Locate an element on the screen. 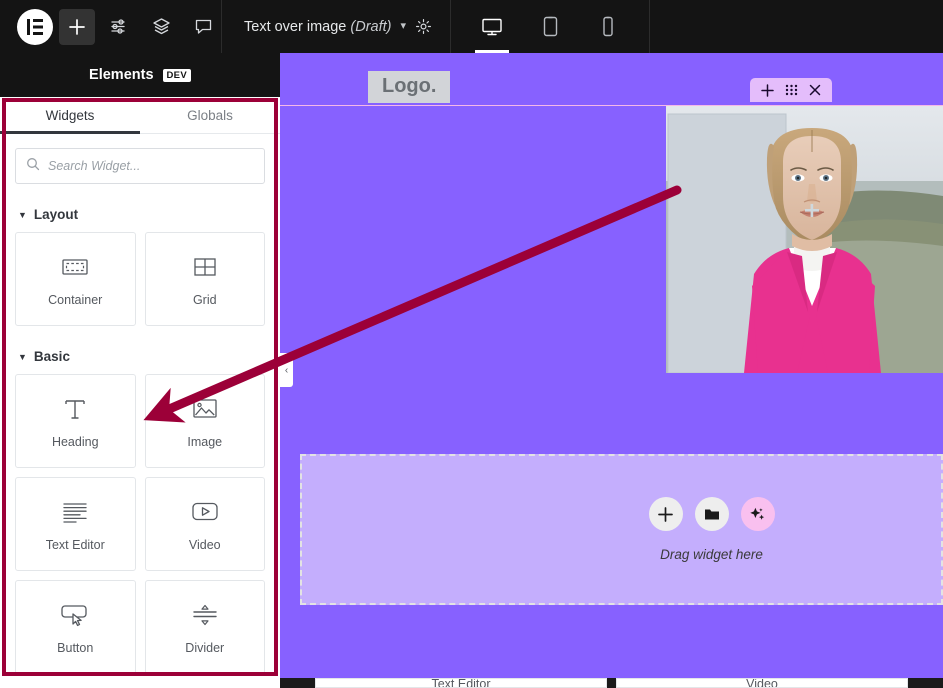 The width and height of the screenshot is (943, 688). logo-element: Logo. is located at coordinates (409, 87).